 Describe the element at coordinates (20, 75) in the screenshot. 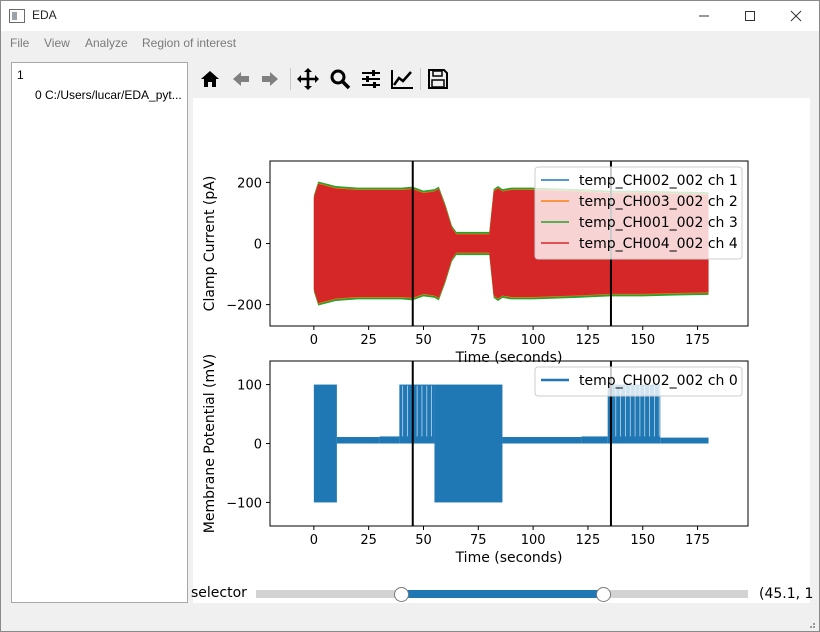

I see `tree-item-root: 1` at that location.